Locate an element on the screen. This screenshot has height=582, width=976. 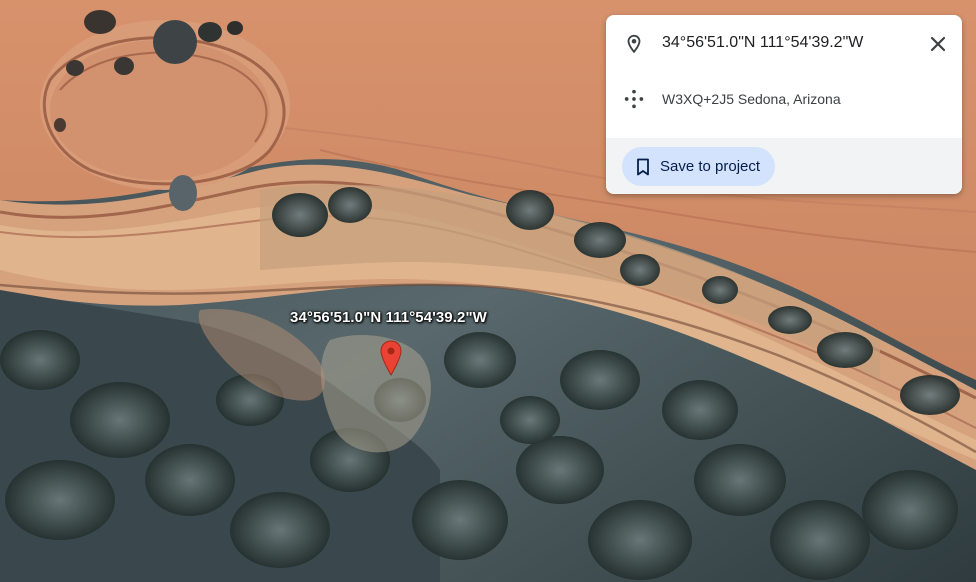
save-to-project-button: Save to project is located at coordinates (698, 166).